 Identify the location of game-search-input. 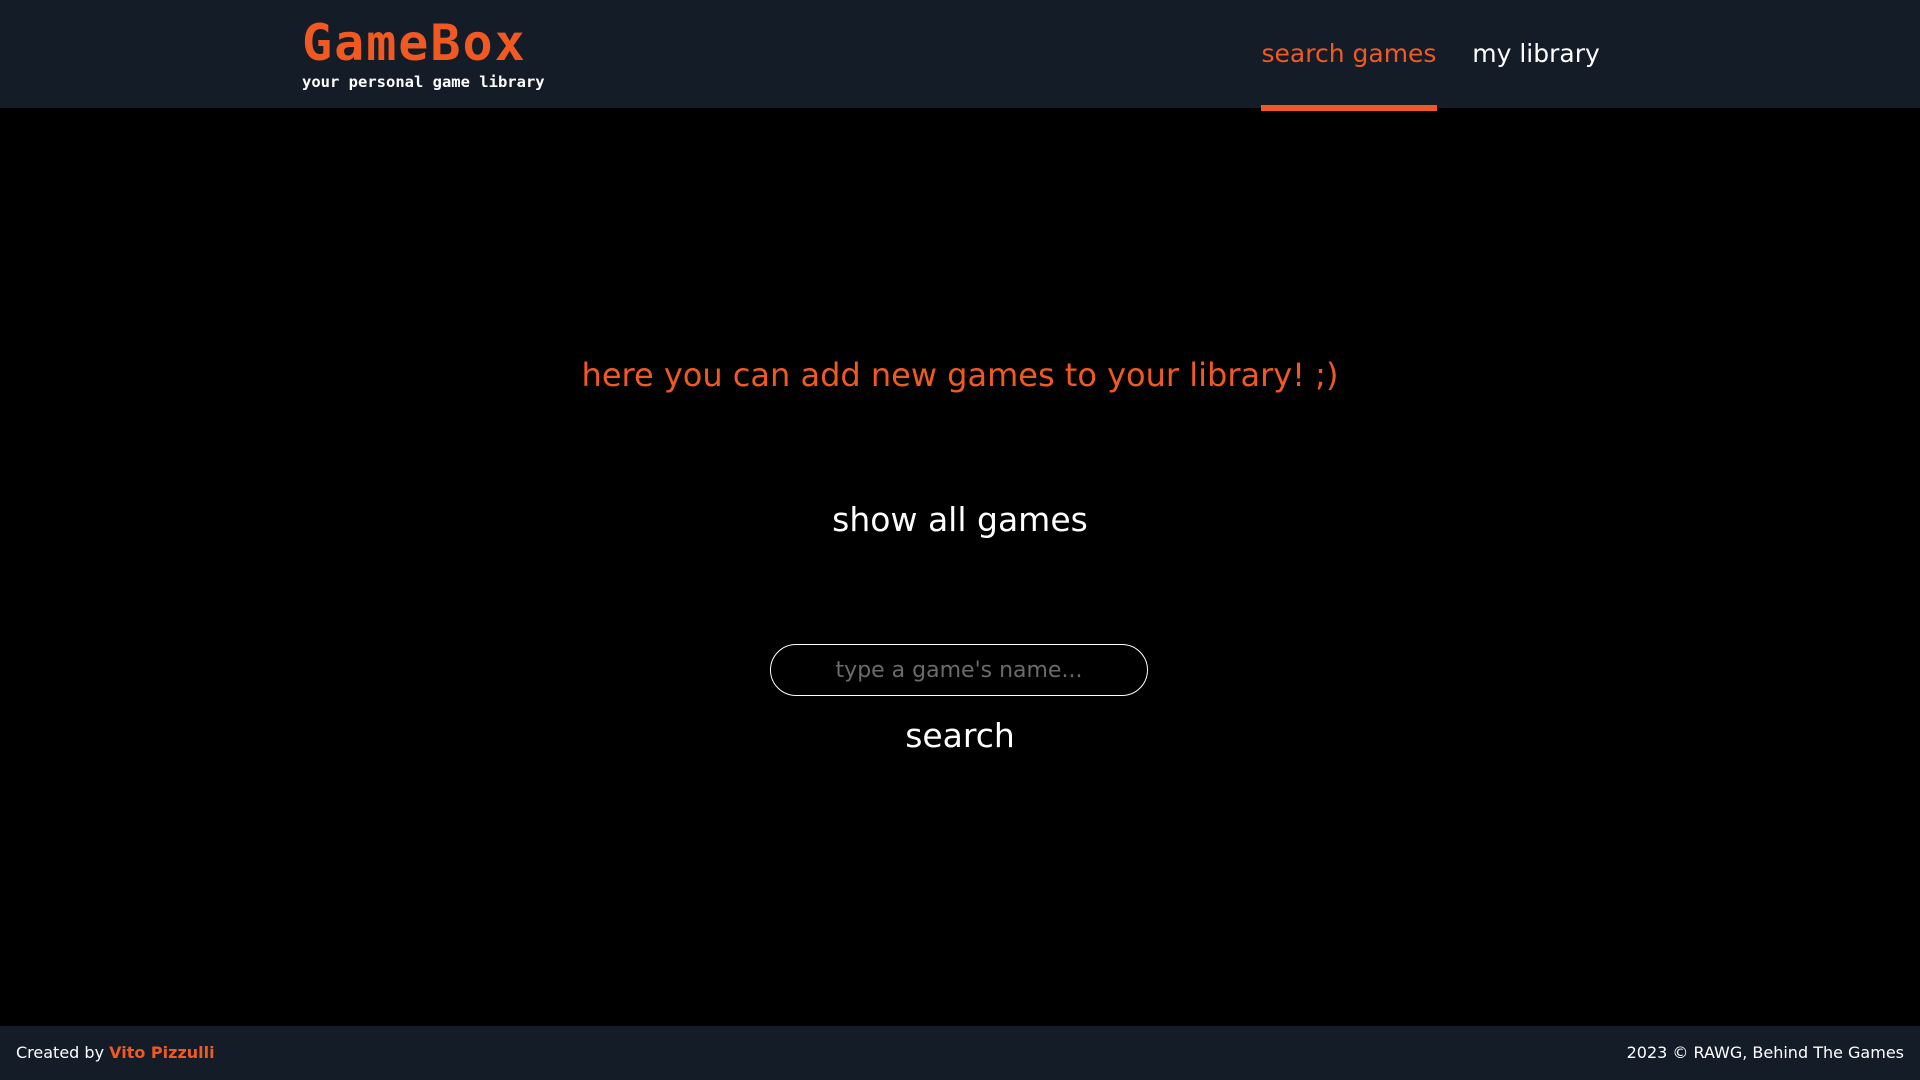
(959, 670).